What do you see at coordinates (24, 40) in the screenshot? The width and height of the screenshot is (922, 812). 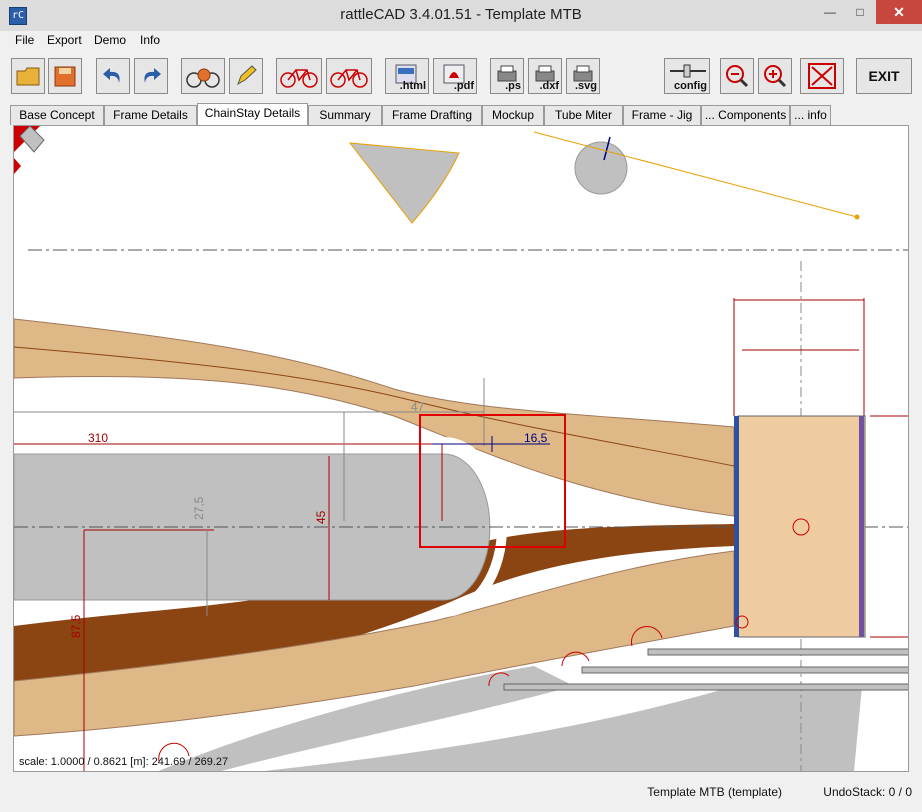 I see `menu-file: File` at bounding box center [24, 40].